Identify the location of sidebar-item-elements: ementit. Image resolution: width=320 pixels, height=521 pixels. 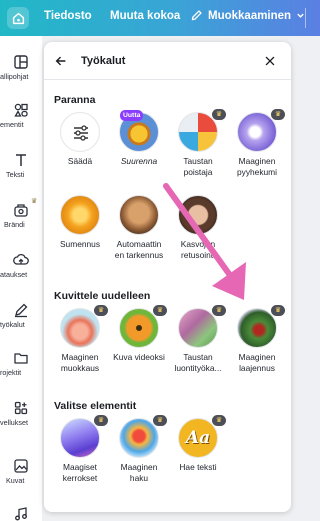
(21, 115).